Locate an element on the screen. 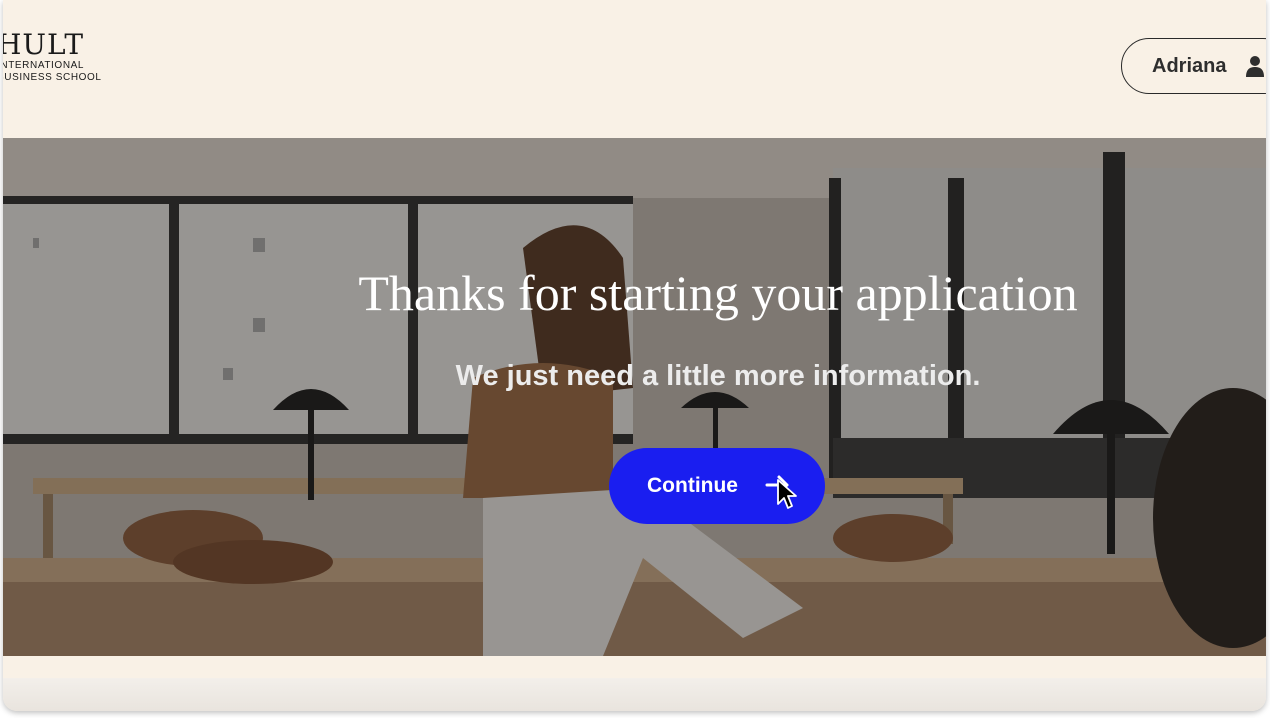 The width and height of the screenshot is (1270, 718). continue-label: Continue is located at coordinates (692, 485).